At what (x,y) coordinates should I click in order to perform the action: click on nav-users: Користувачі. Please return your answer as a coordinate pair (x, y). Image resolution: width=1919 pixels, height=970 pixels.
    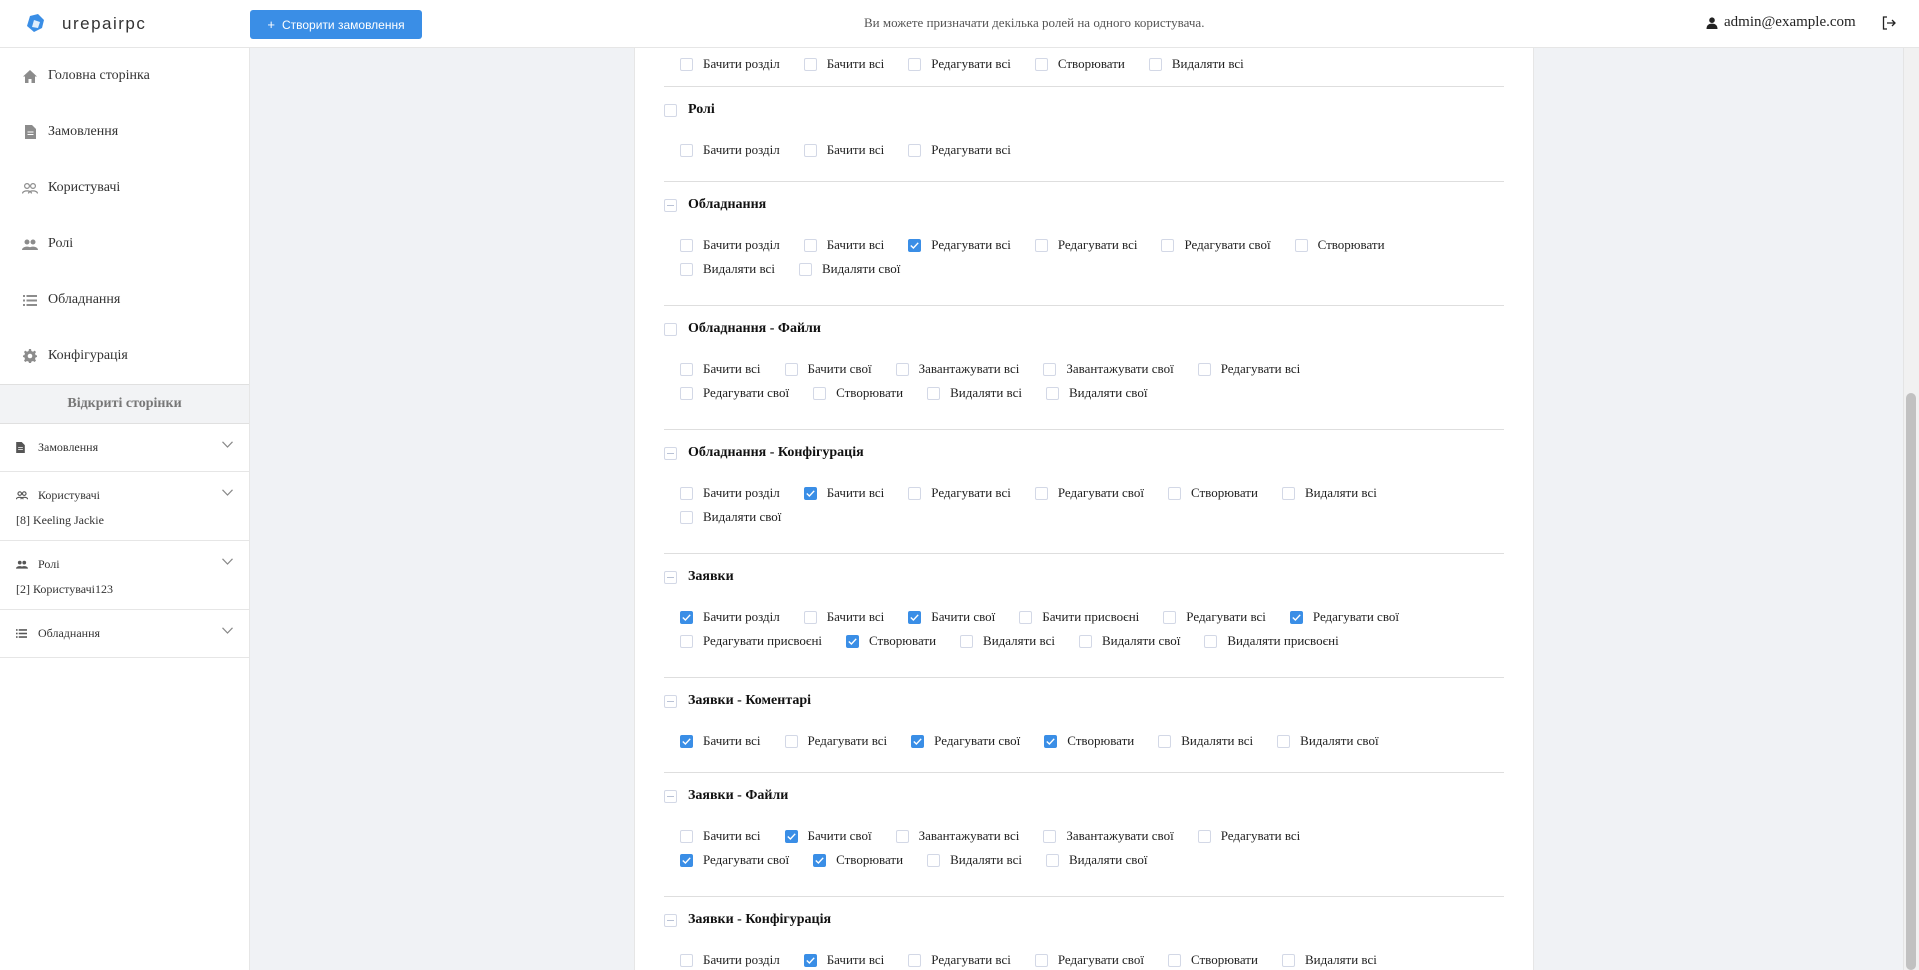
    Looking at the image, I should click on (124, 188).